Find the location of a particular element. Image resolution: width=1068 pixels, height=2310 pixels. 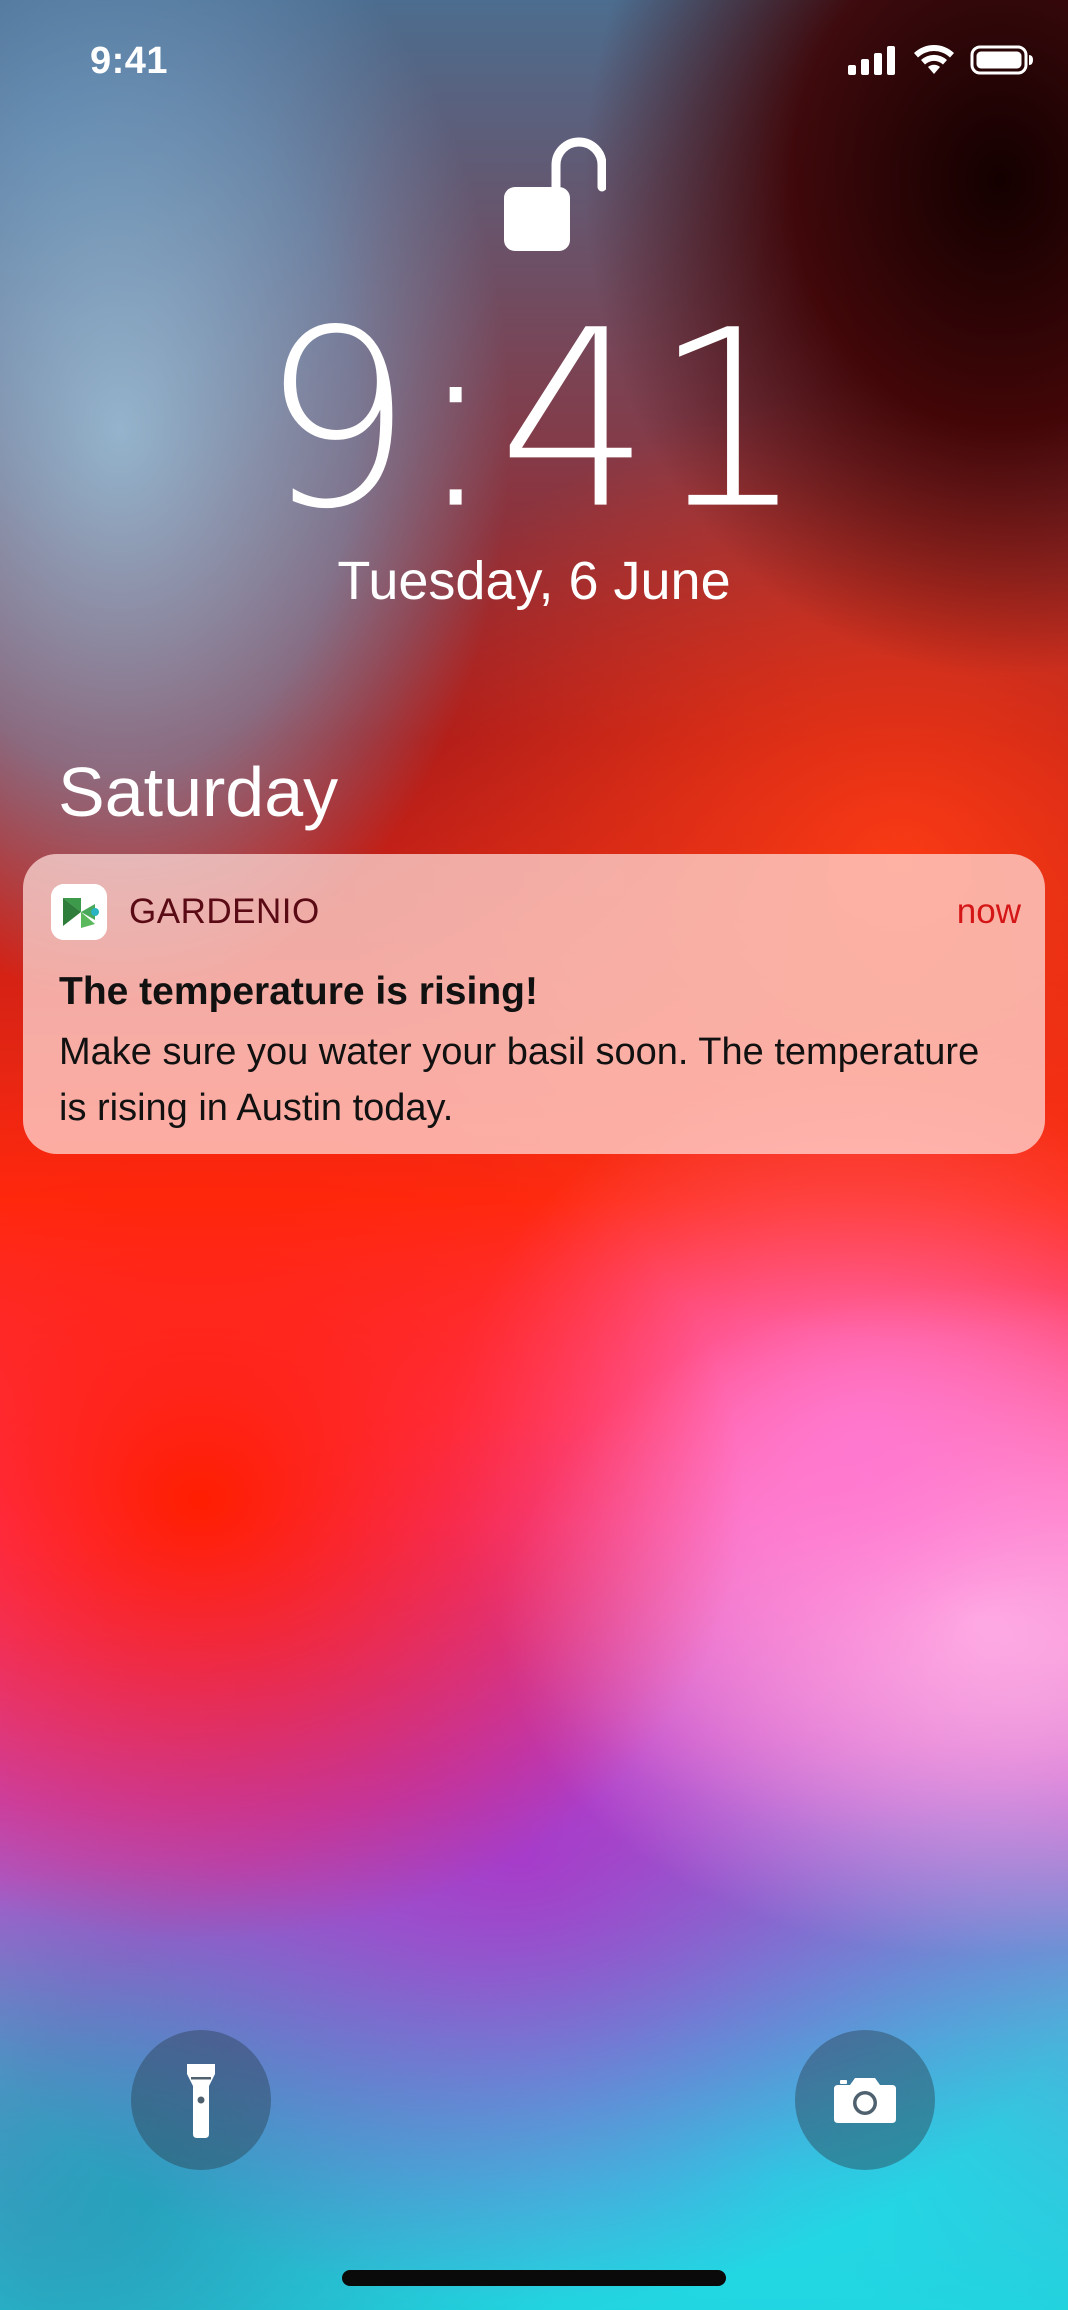

wifi-icon is located at coordinates (934, 59).